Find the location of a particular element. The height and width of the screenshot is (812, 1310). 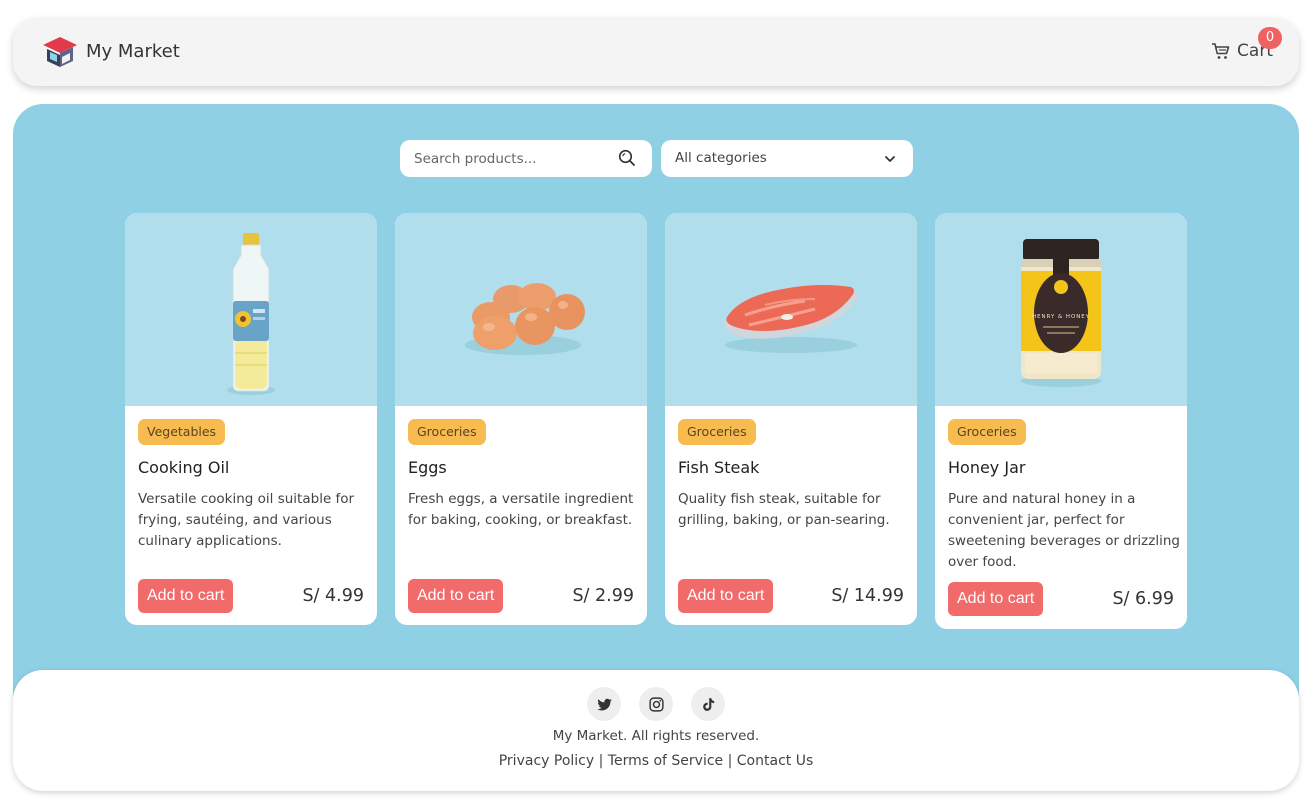

privacy-policy-link: Privacy Policy is located at coordinates (546, 761).